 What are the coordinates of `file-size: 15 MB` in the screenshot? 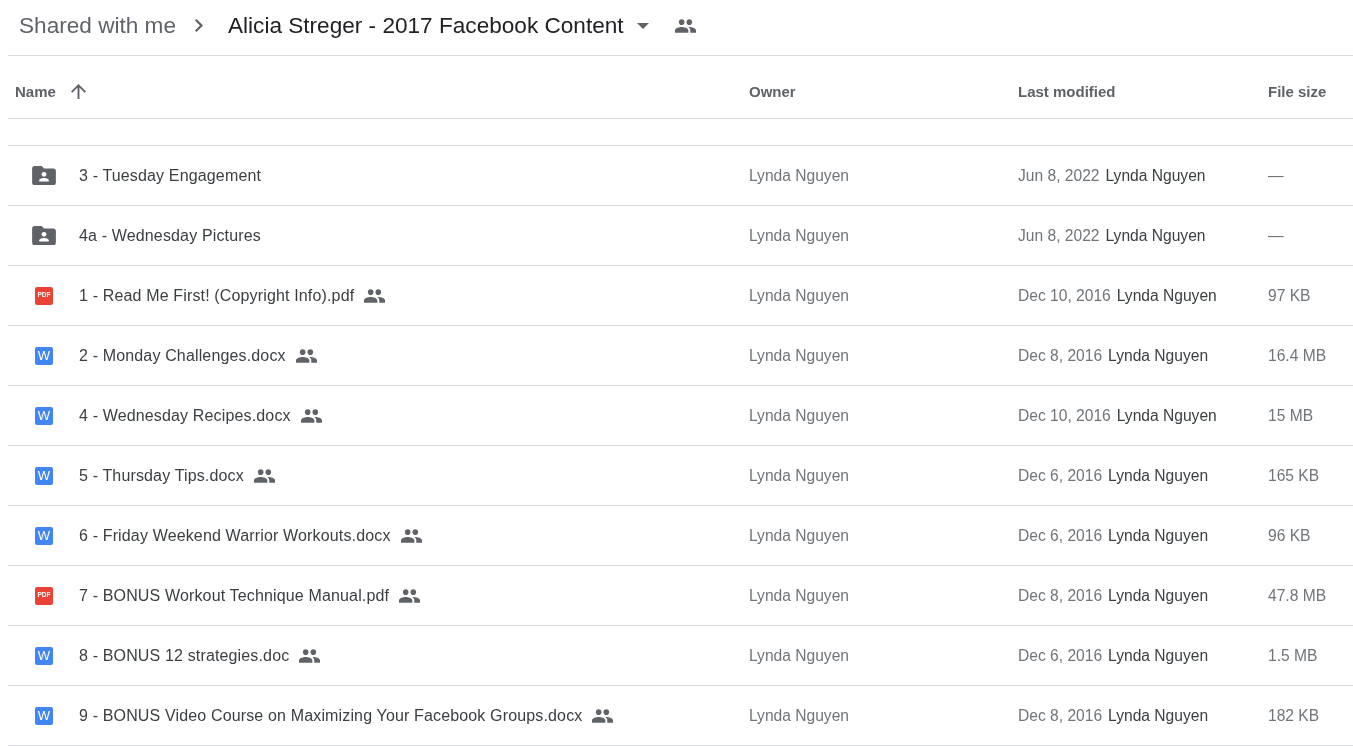 It's located at (1291, 415).